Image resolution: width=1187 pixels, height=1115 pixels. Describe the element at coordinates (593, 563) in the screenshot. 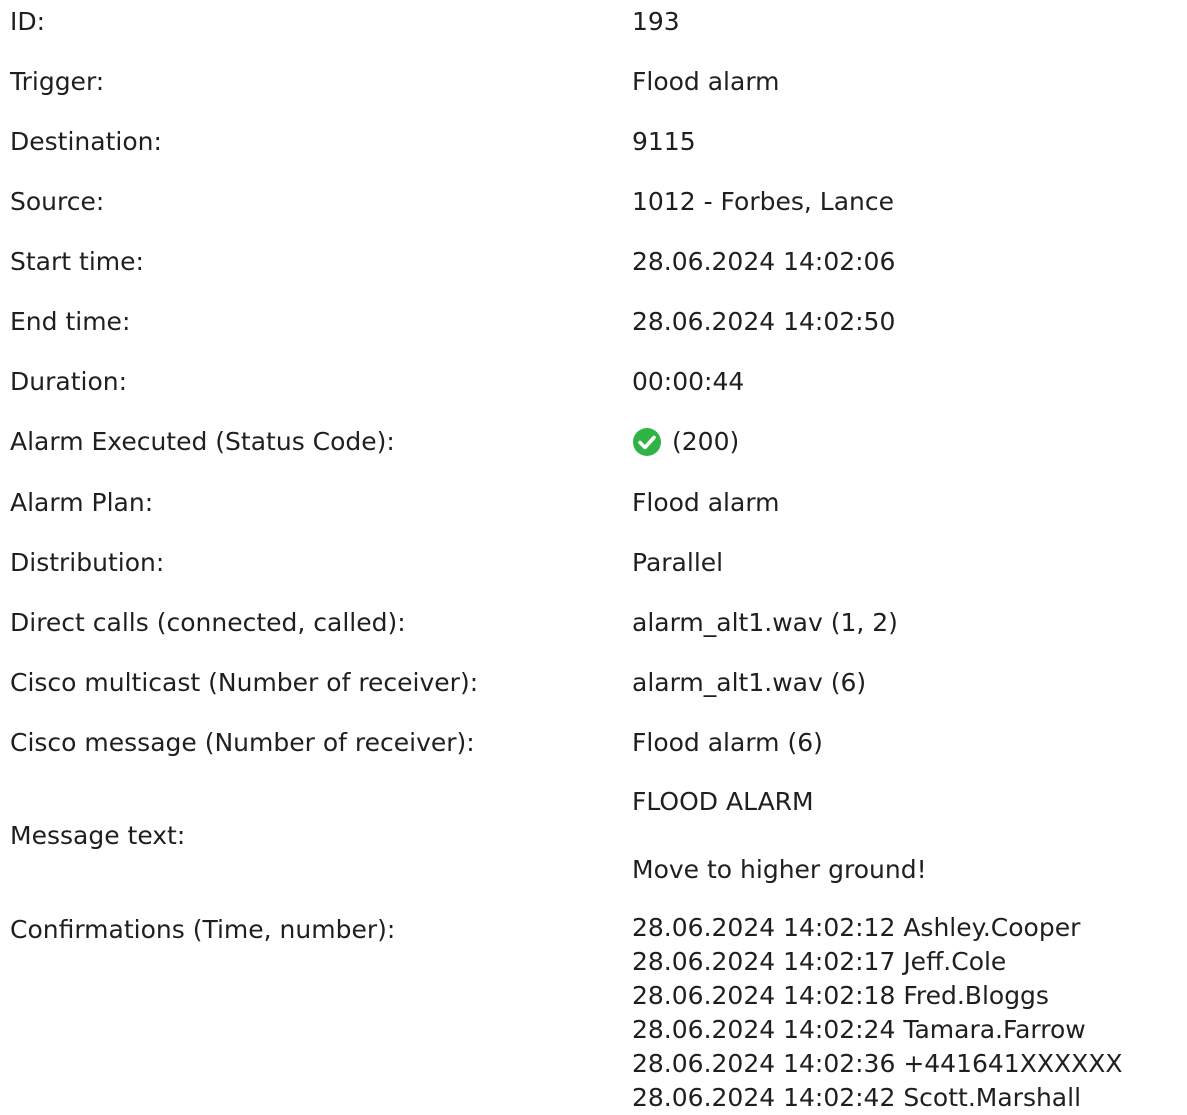

I see `row-distribution: Distribution: Parallel` at that location.